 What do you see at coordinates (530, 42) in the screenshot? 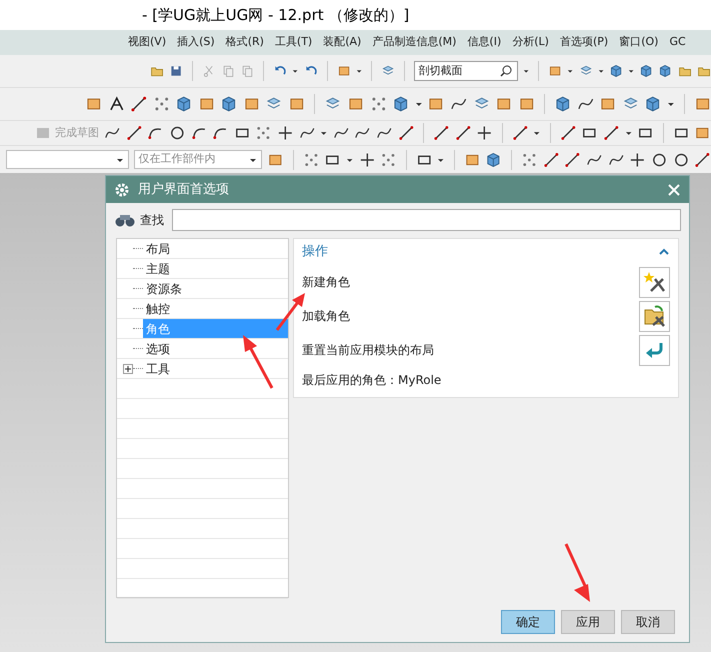
I see `menu-item: 分析(L)` at bounding box center [530, 42].